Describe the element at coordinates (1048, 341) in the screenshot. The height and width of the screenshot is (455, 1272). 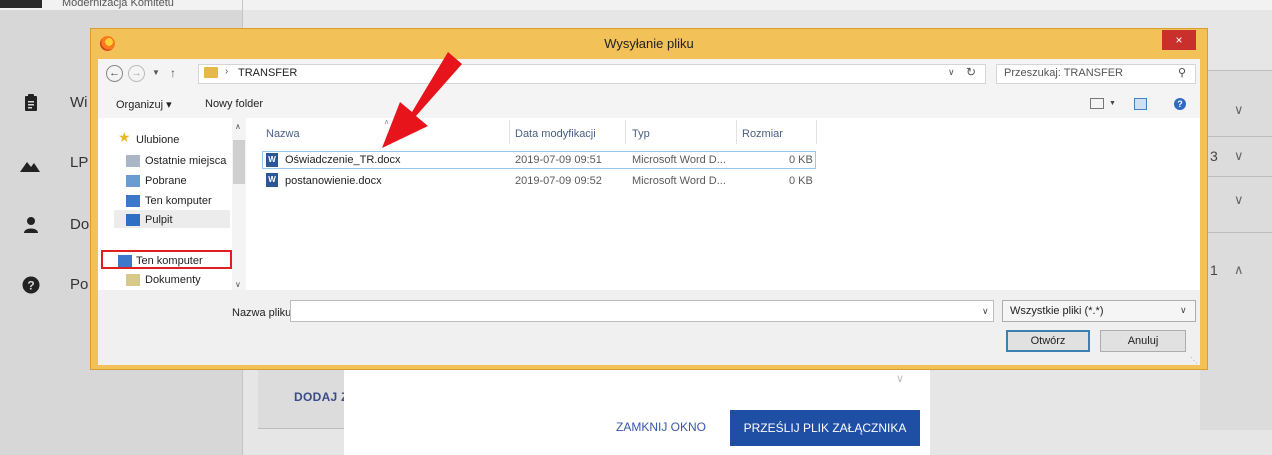
I see `open-button: Otwórz` at that location.